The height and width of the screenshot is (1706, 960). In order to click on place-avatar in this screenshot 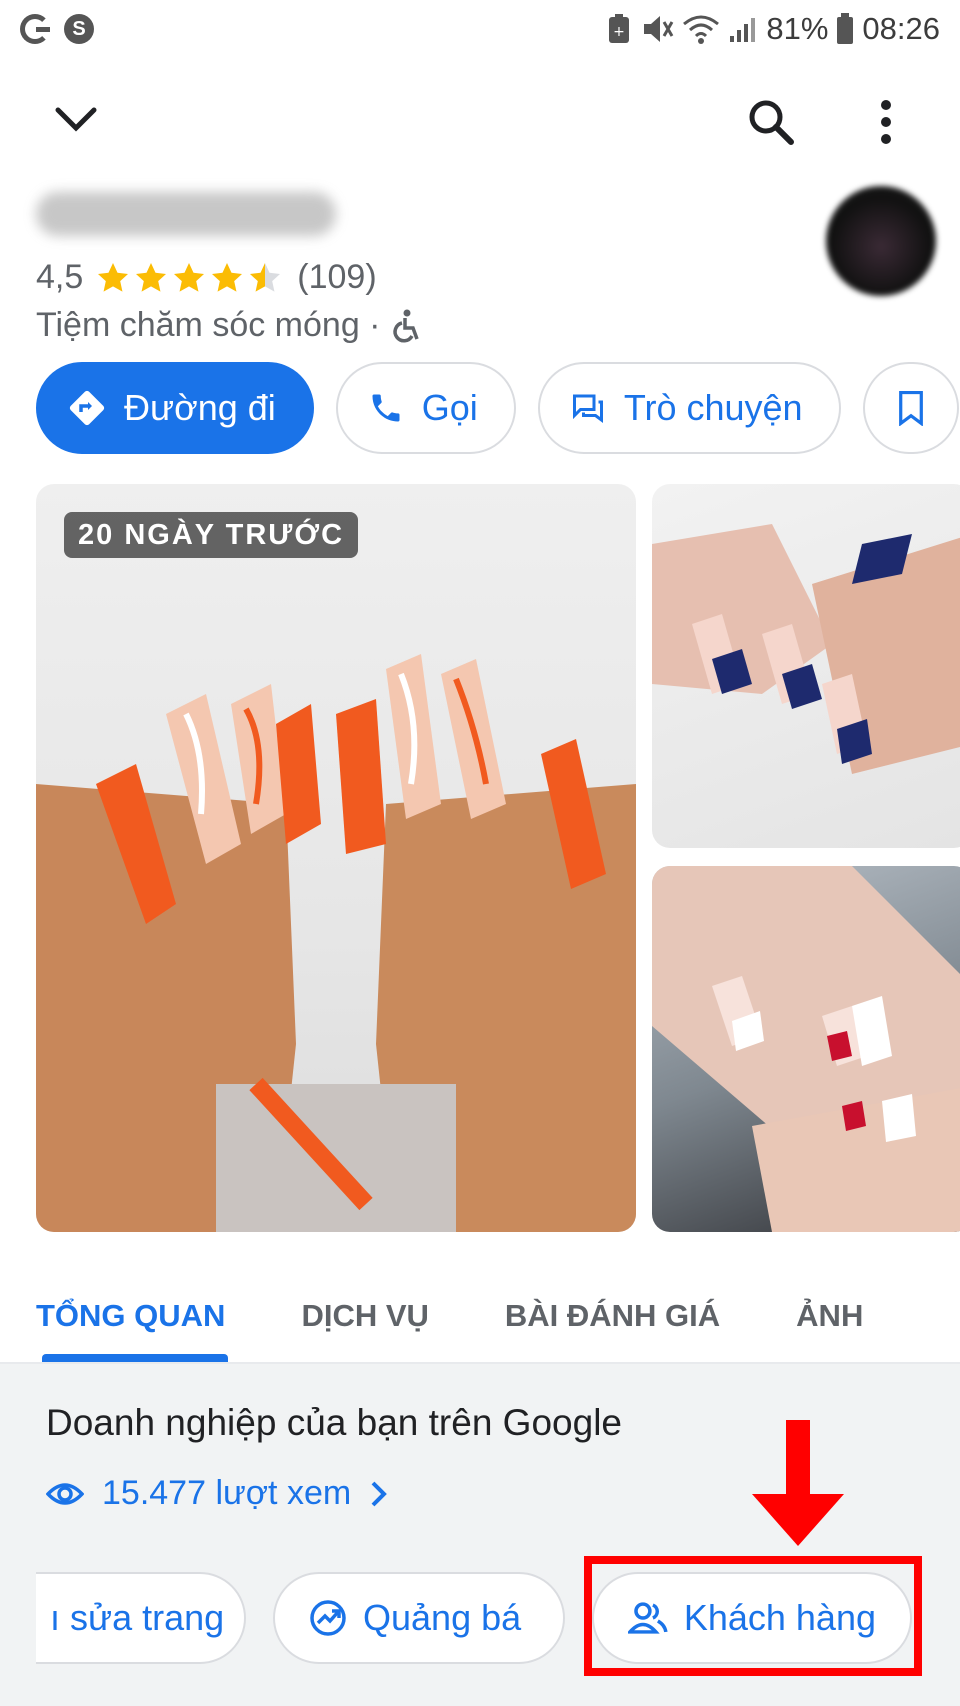, I will do `click(881, 241)`.